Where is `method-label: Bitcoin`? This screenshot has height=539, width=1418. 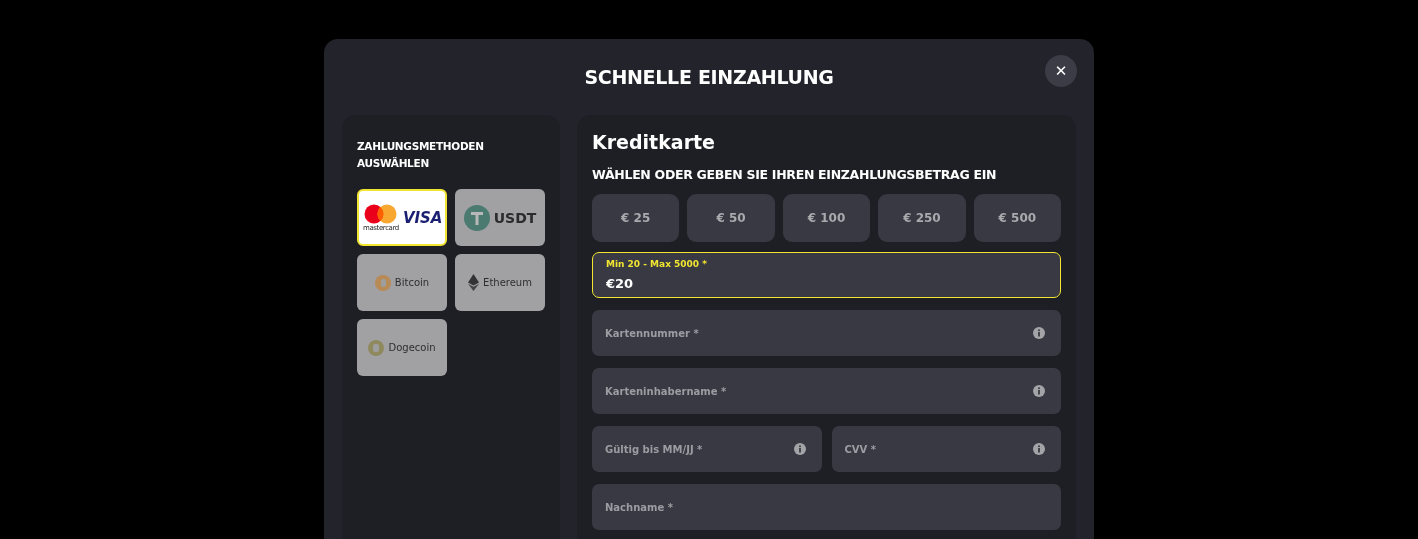 method-label: Bitcoin is located at coordinates (412, 282).